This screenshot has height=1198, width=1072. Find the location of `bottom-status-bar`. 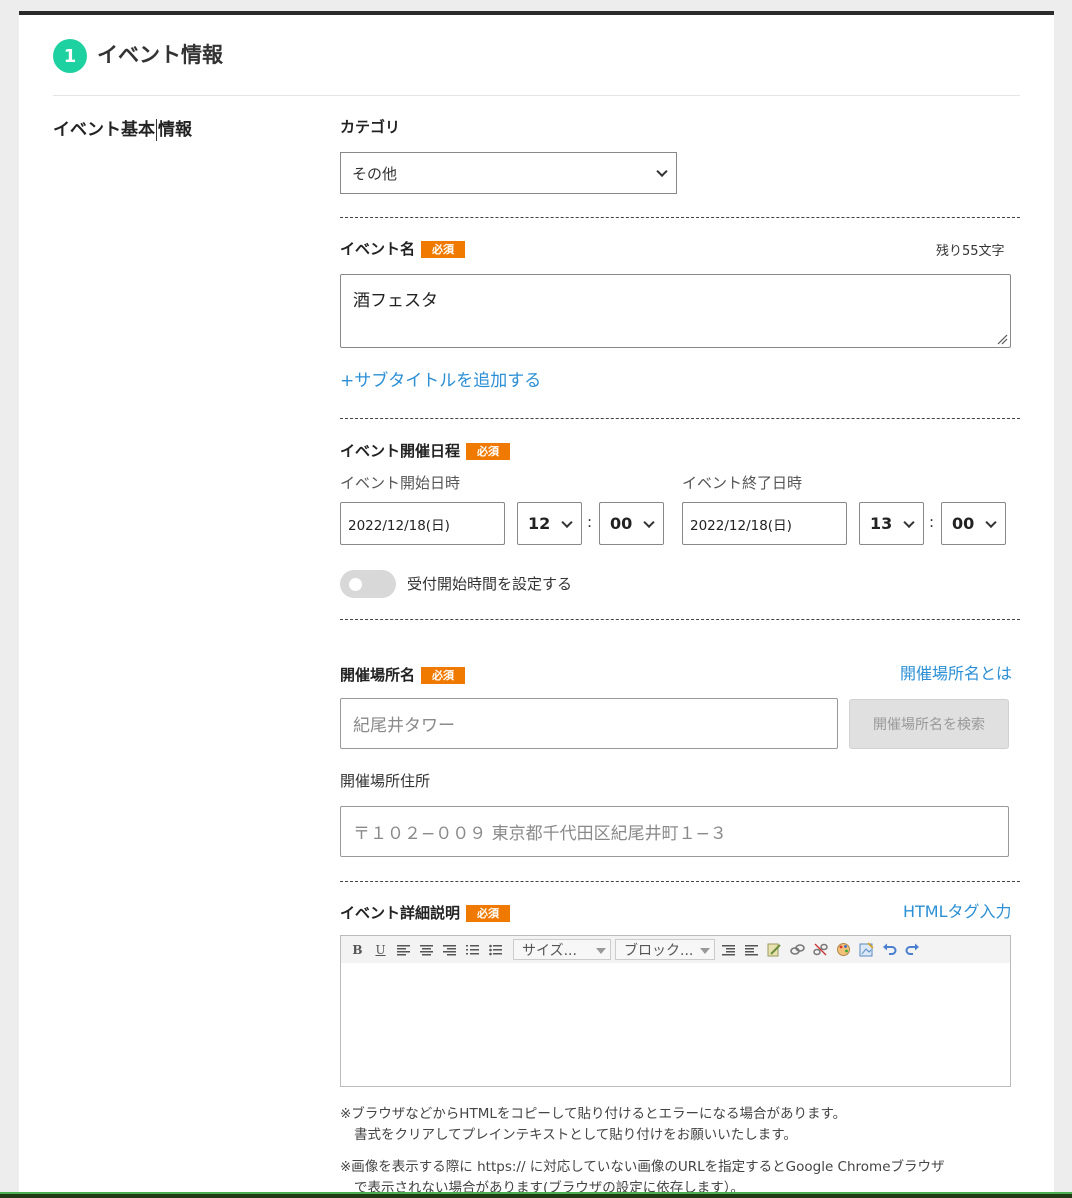

bottom-status-bar is located at coordinates (536, 1195).